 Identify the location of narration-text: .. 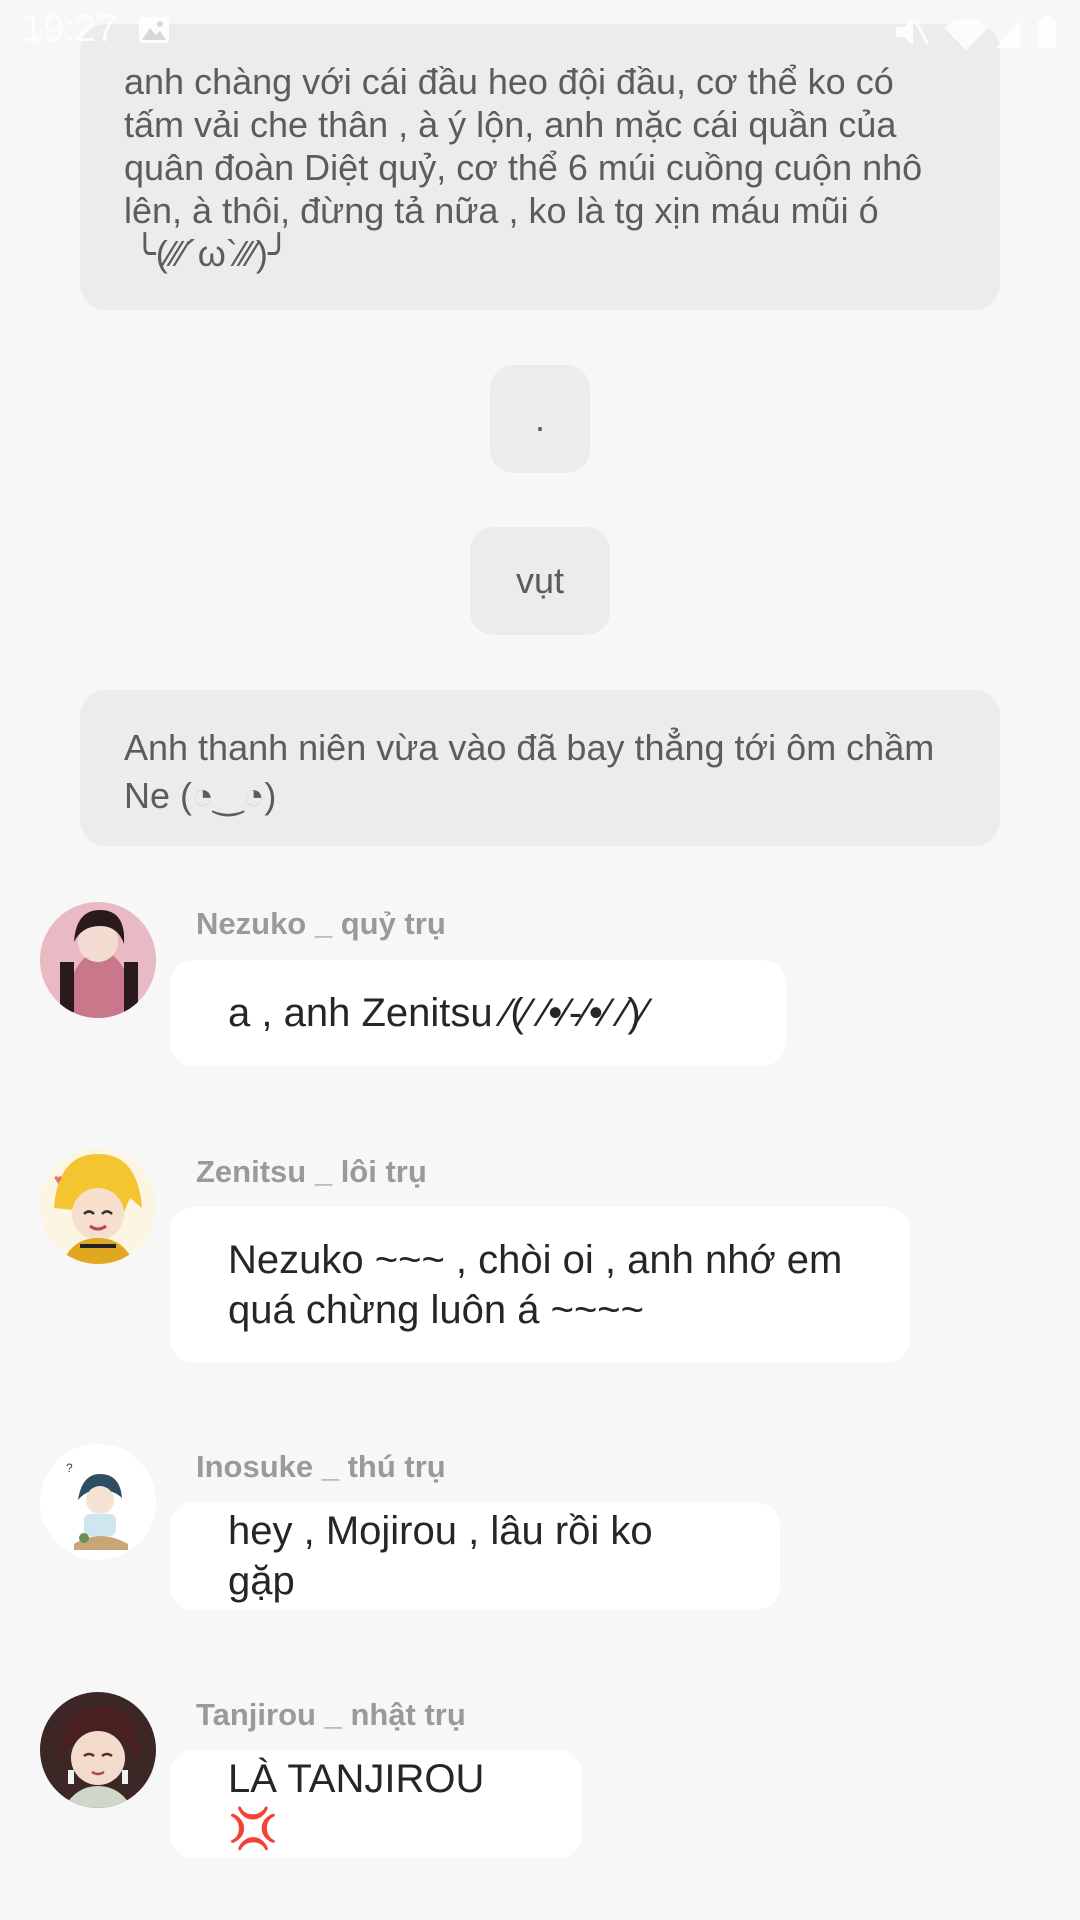
(539, 418).